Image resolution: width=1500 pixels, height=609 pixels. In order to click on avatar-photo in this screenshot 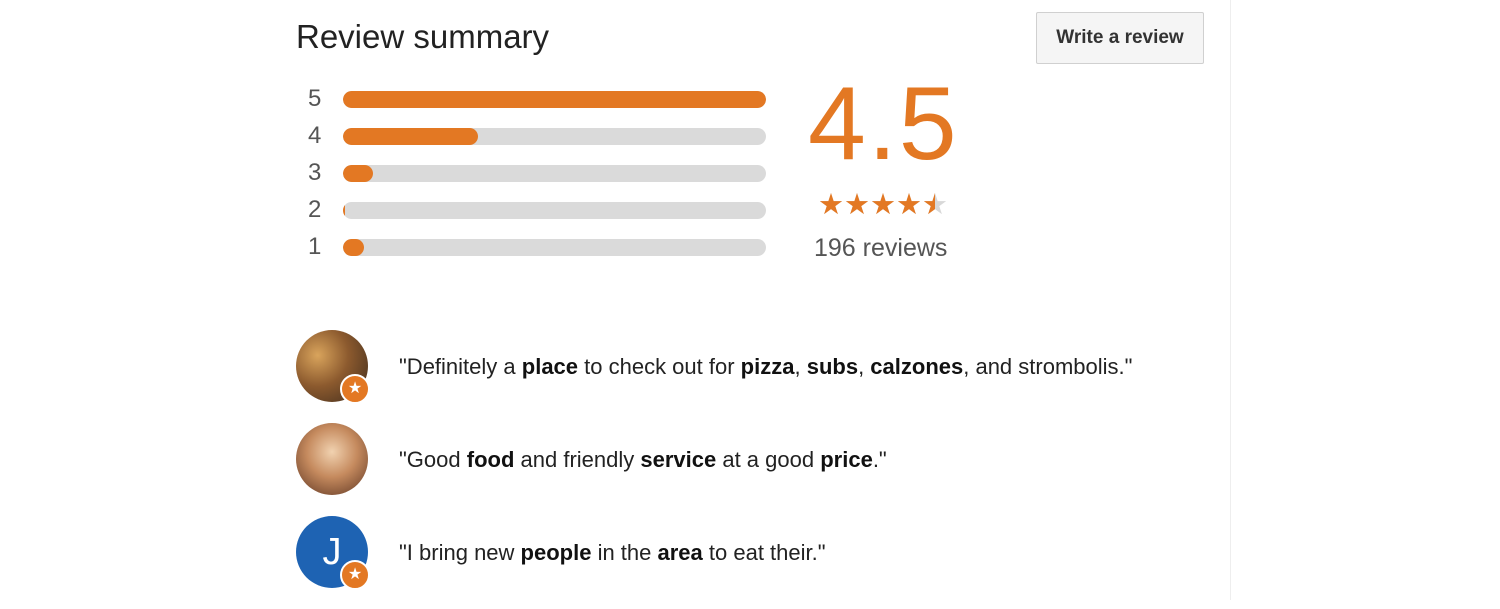, I will do `click(332, 459)`.